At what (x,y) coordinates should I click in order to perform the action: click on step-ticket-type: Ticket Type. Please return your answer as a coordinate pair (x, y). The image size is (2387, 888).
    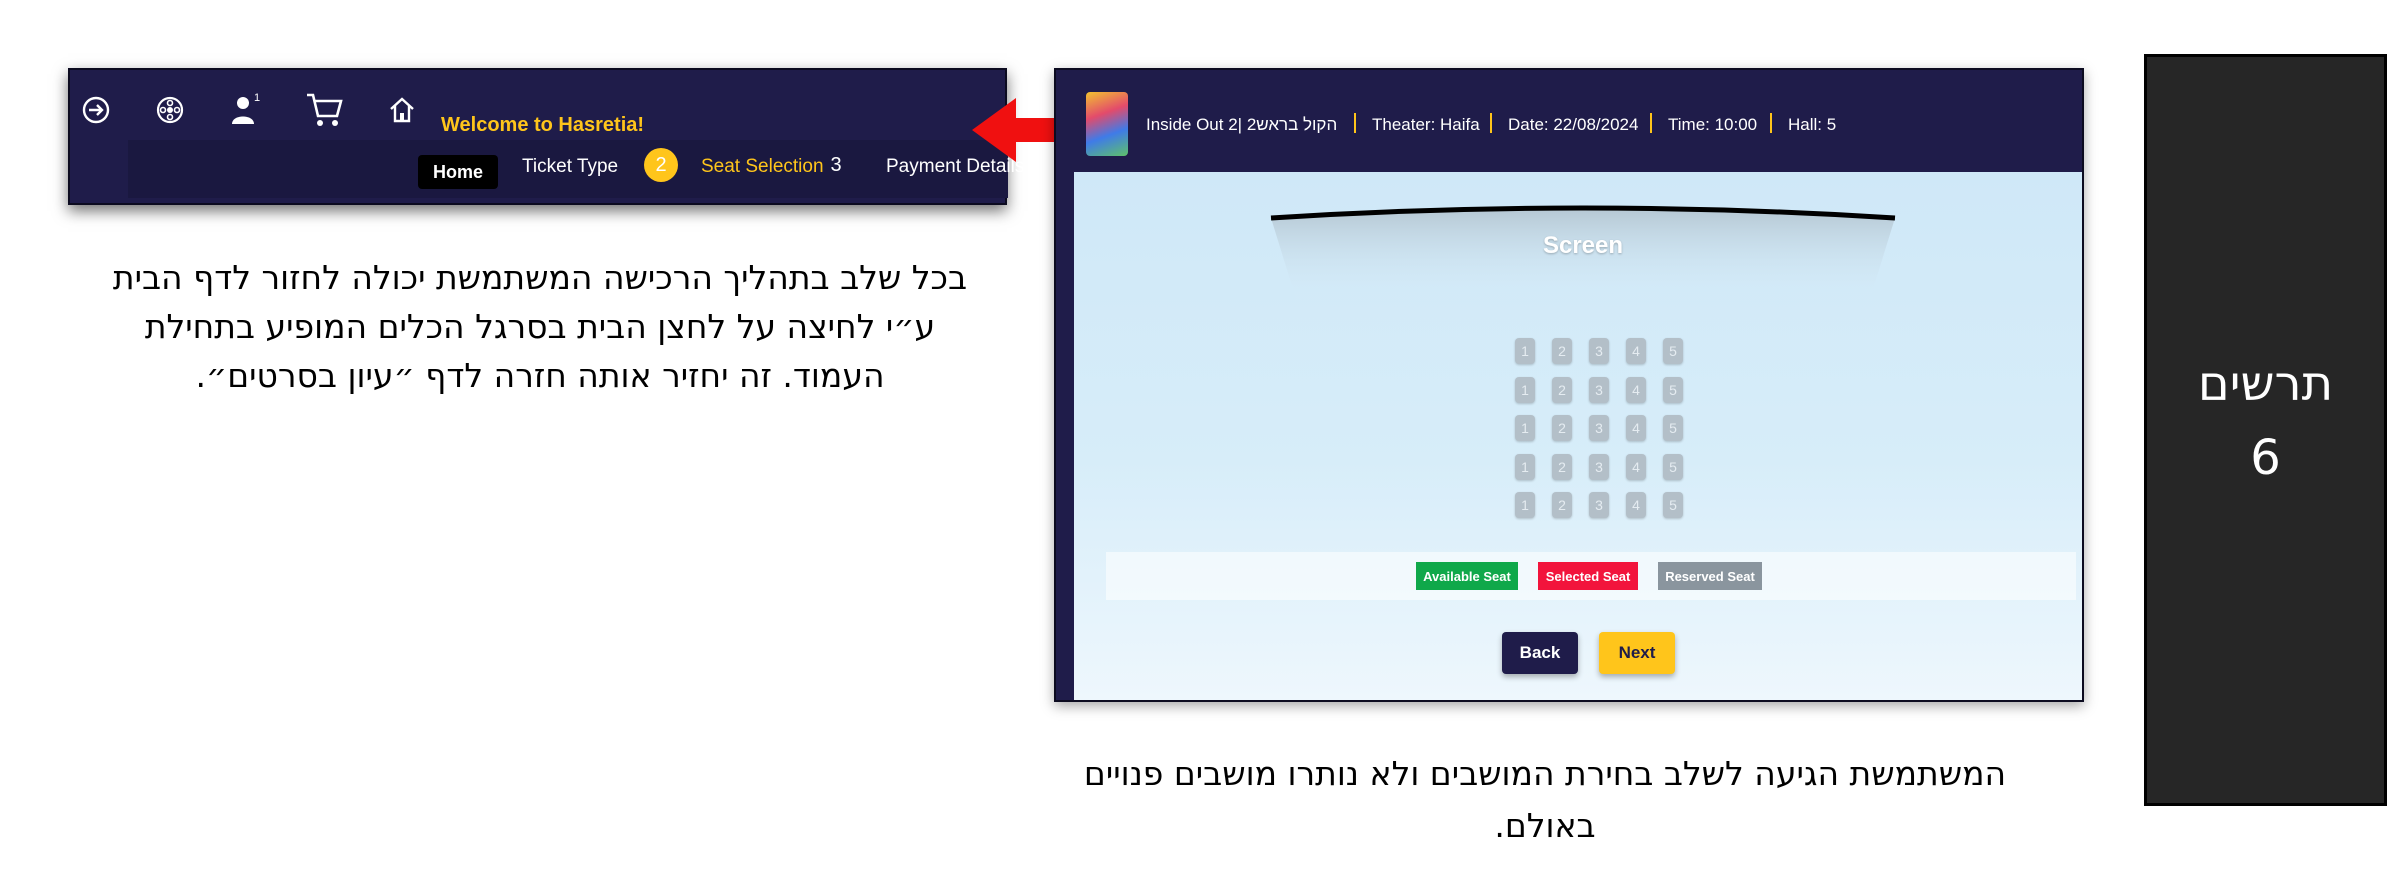
    Looking at the image, I should click on (570, 167).